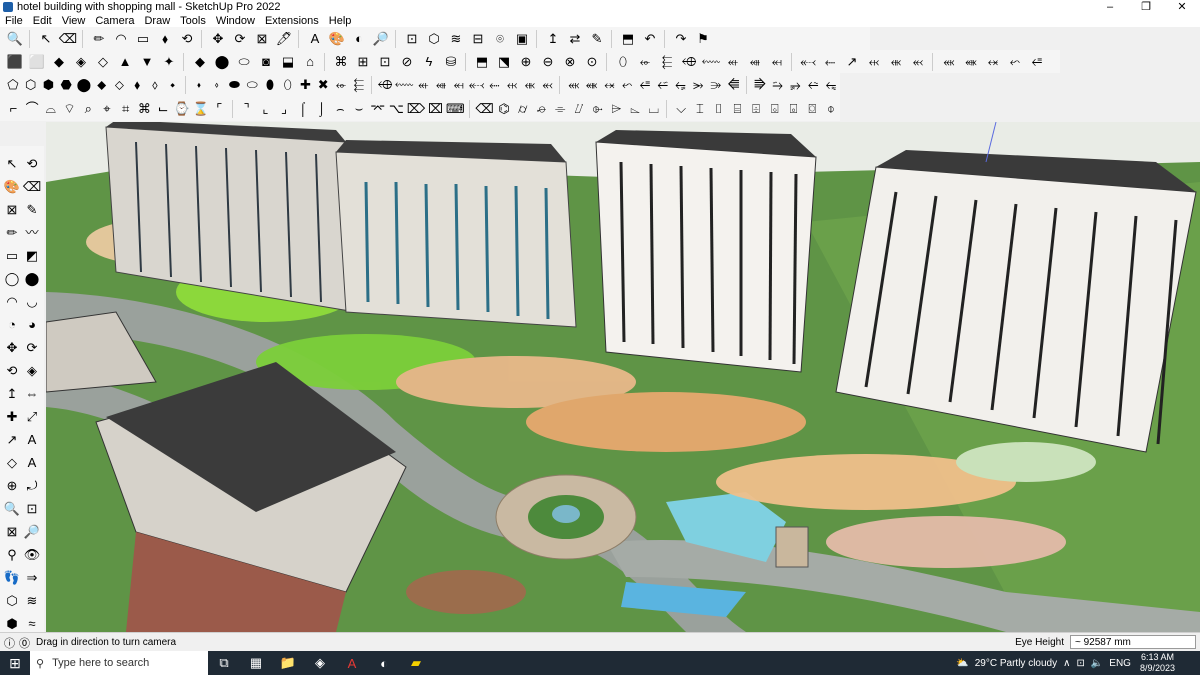 The height and width of the screenshot is (675, 1200). Describe the element at coordinates (852, 62) in the screenshot. I see `ext-tool-36-icon: ↗` at that location.